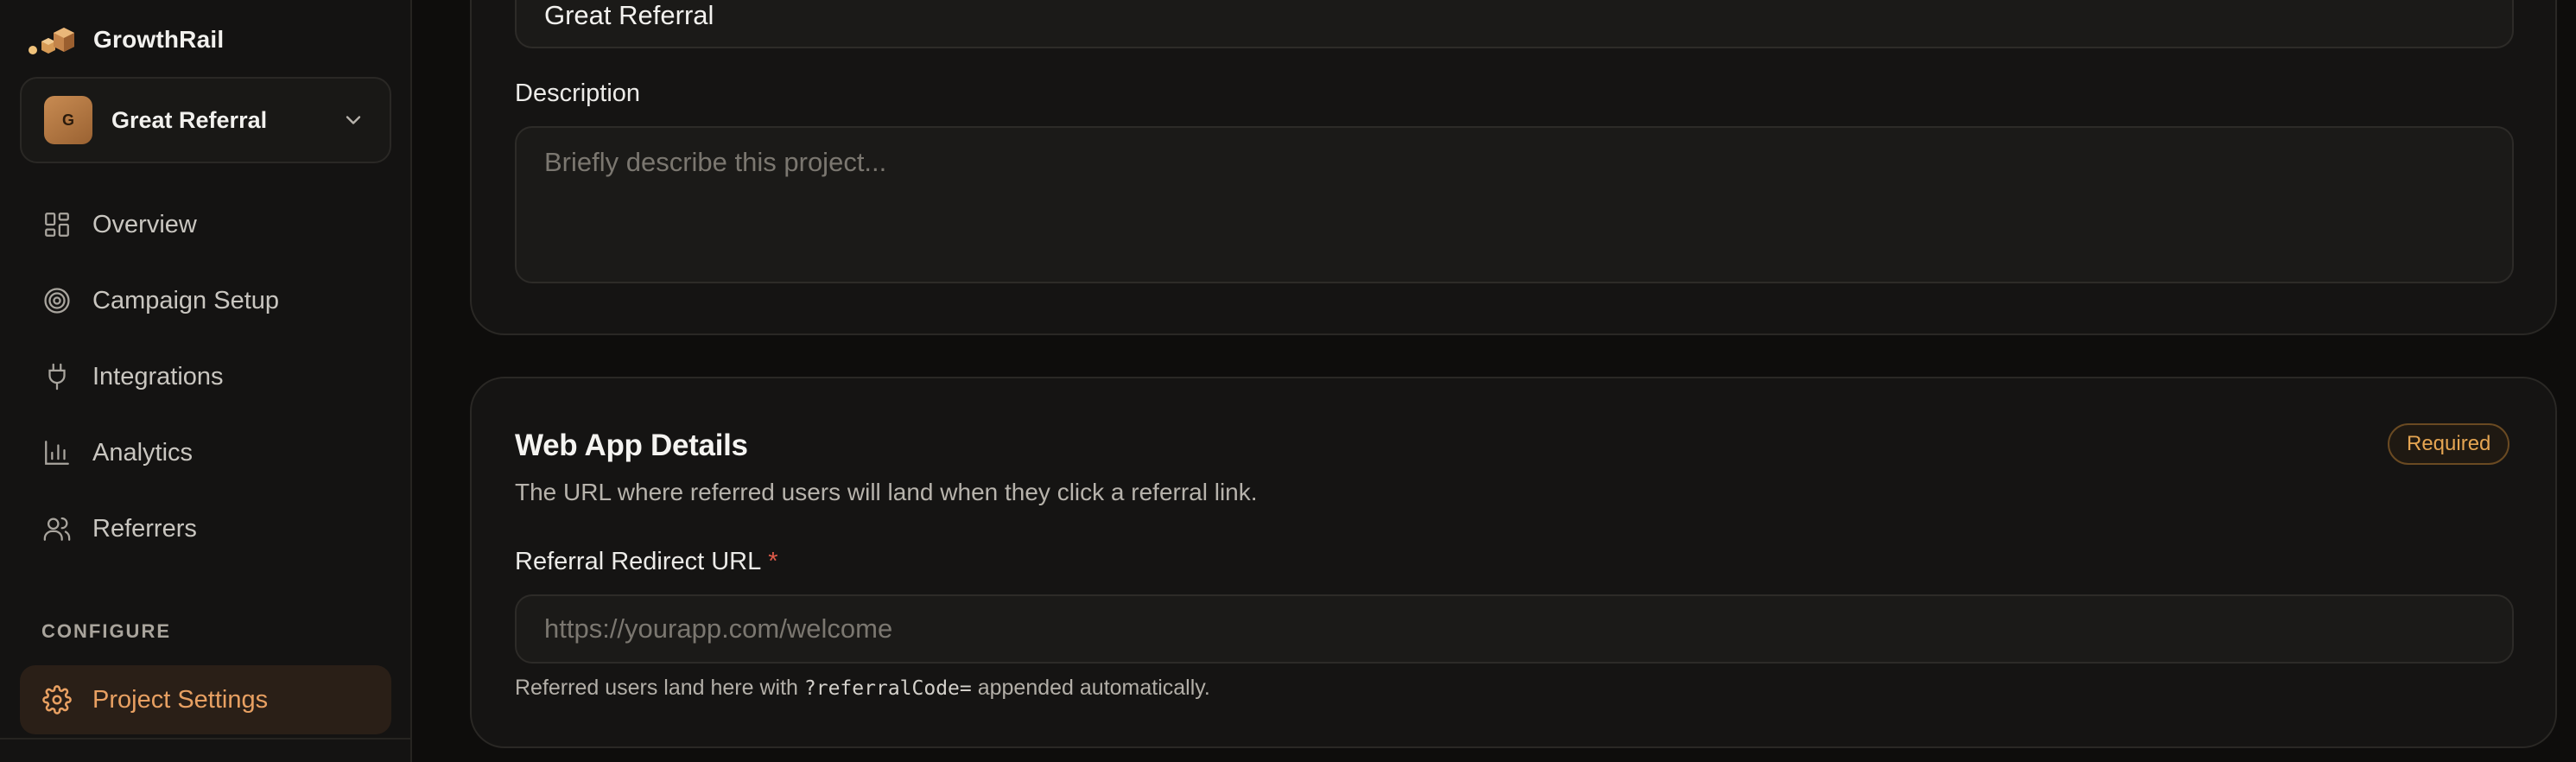  What do you see at coordinates (205, 739) in the screenshot?
I see `sidebar-divider` at bounding box center [205, 739].